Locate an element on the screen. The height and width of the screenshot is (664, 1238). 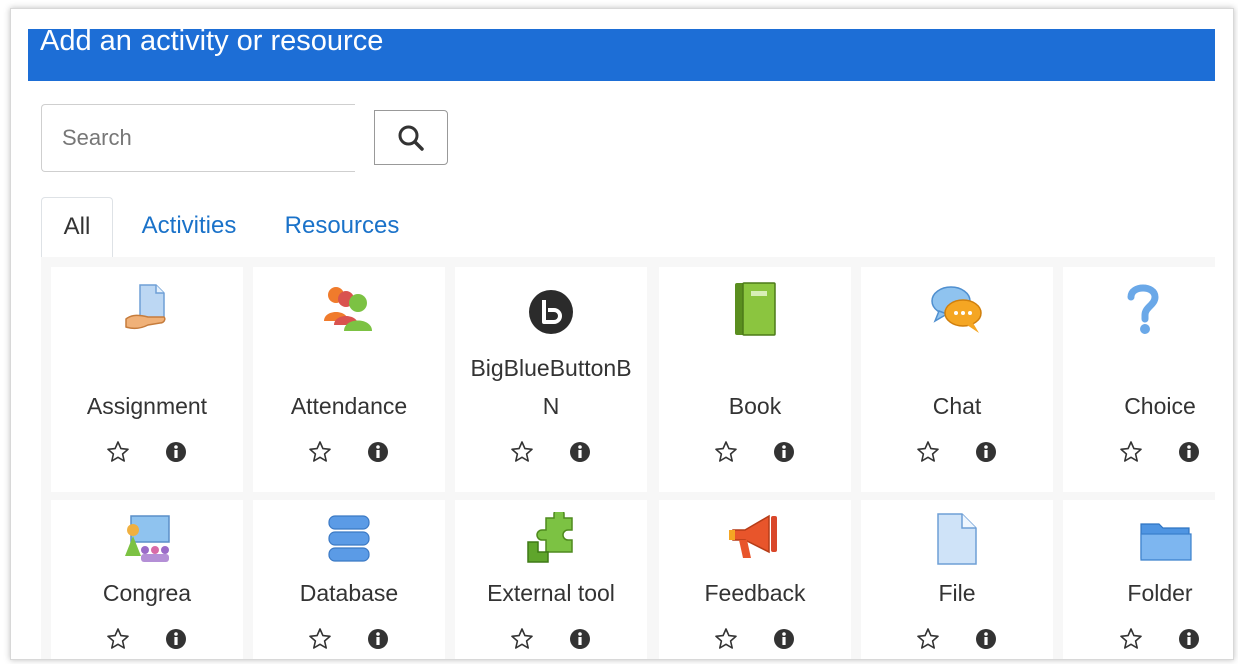
database-icon is located at coordinates (349, 538).